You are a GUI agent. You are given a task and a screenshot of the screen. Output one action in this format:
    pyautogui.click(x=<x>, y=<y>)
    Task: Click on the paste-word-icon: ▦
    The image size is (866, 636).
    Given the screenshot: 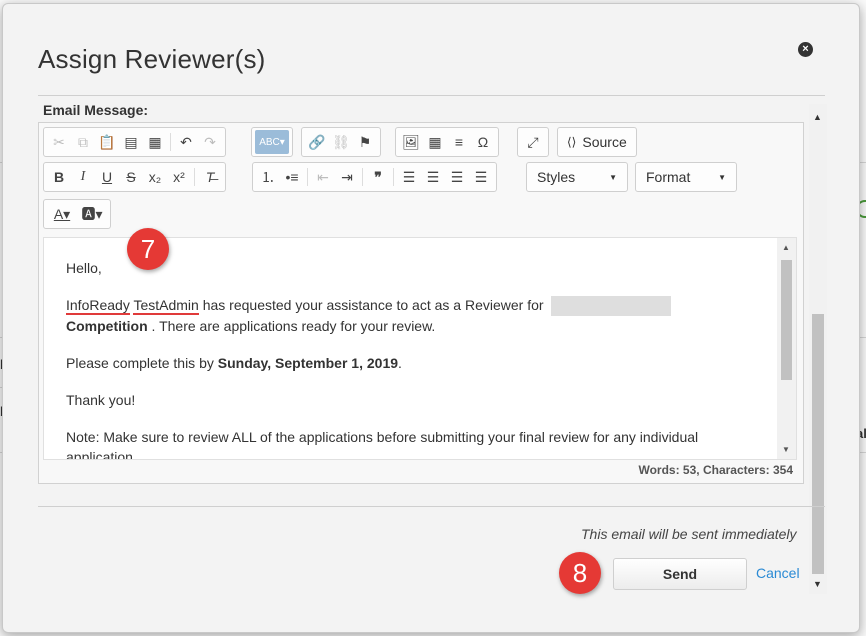 What is the action you would take?
    pyautogui.click(x=155, y=142)
    